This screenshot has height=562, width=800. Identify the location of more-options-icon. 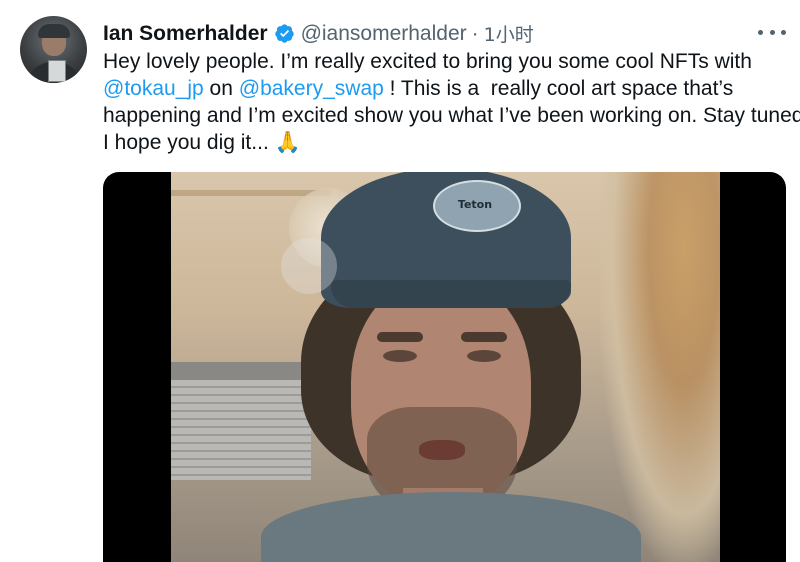
(772, 32).